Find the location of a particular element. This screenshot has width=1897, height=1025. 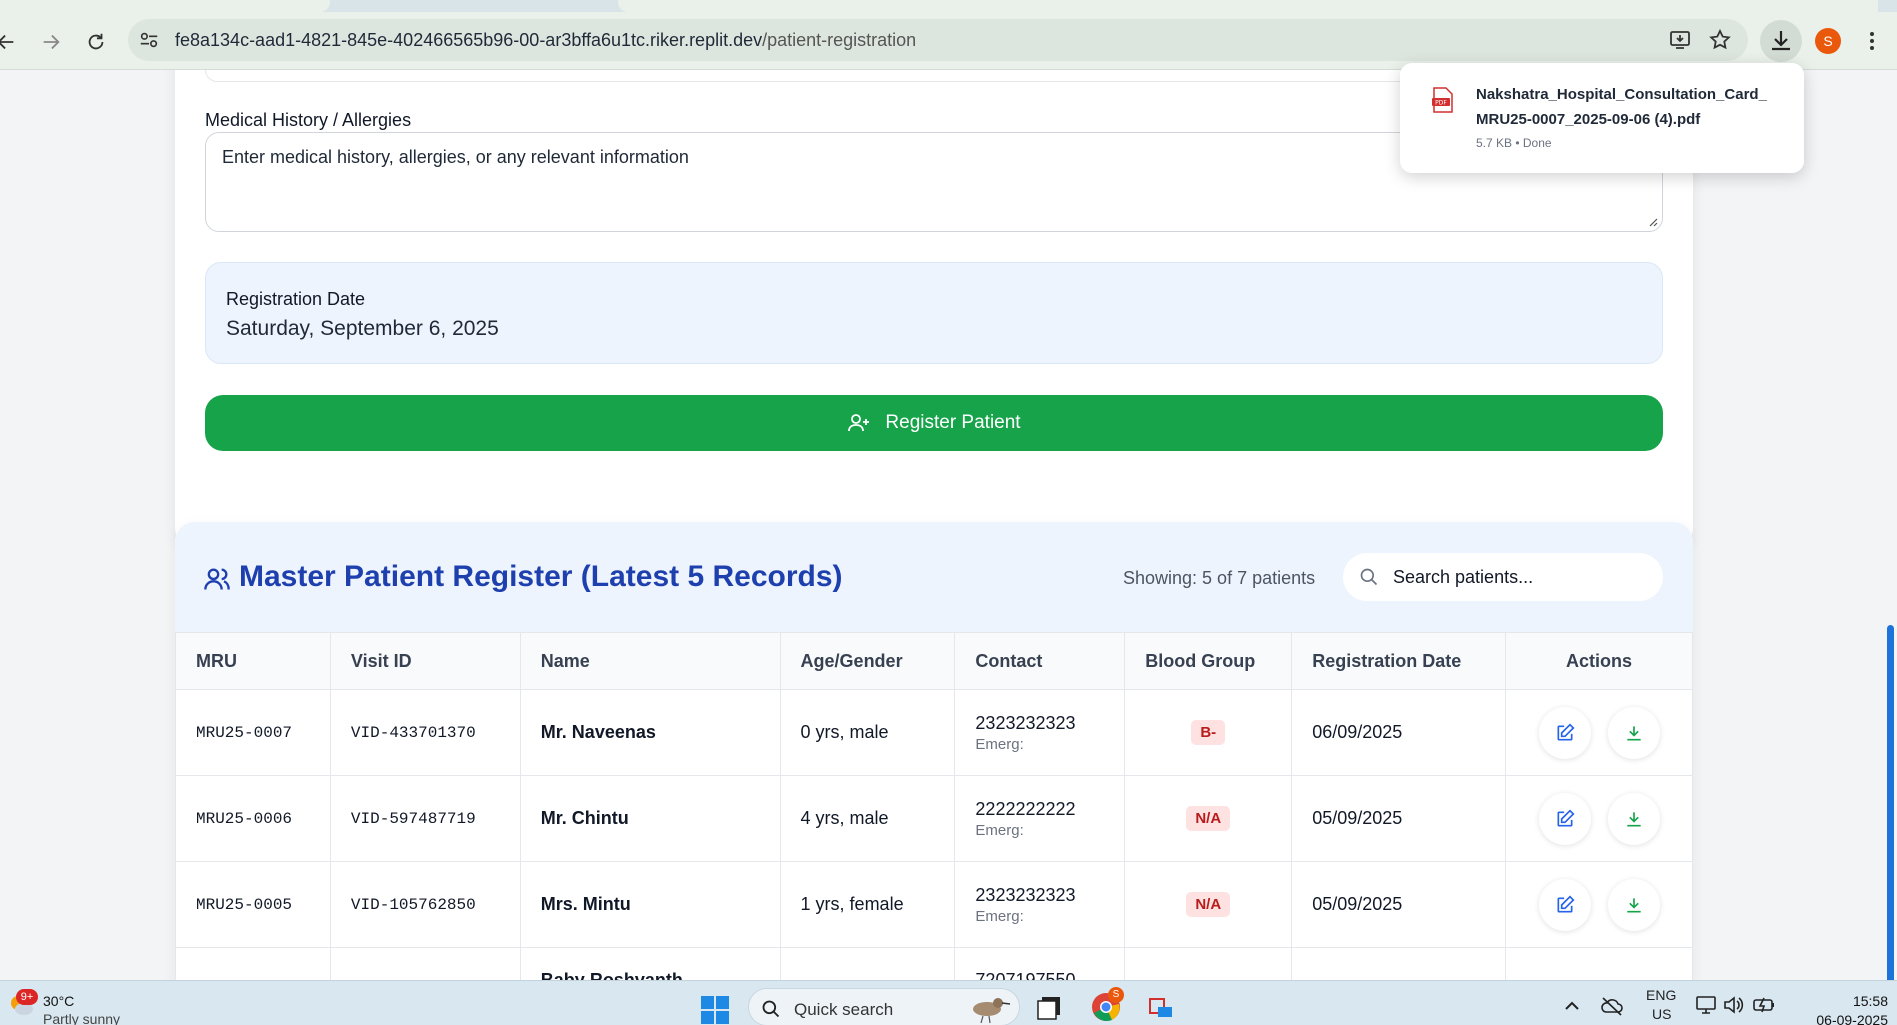

back-button is located at coordinates (10, 42).